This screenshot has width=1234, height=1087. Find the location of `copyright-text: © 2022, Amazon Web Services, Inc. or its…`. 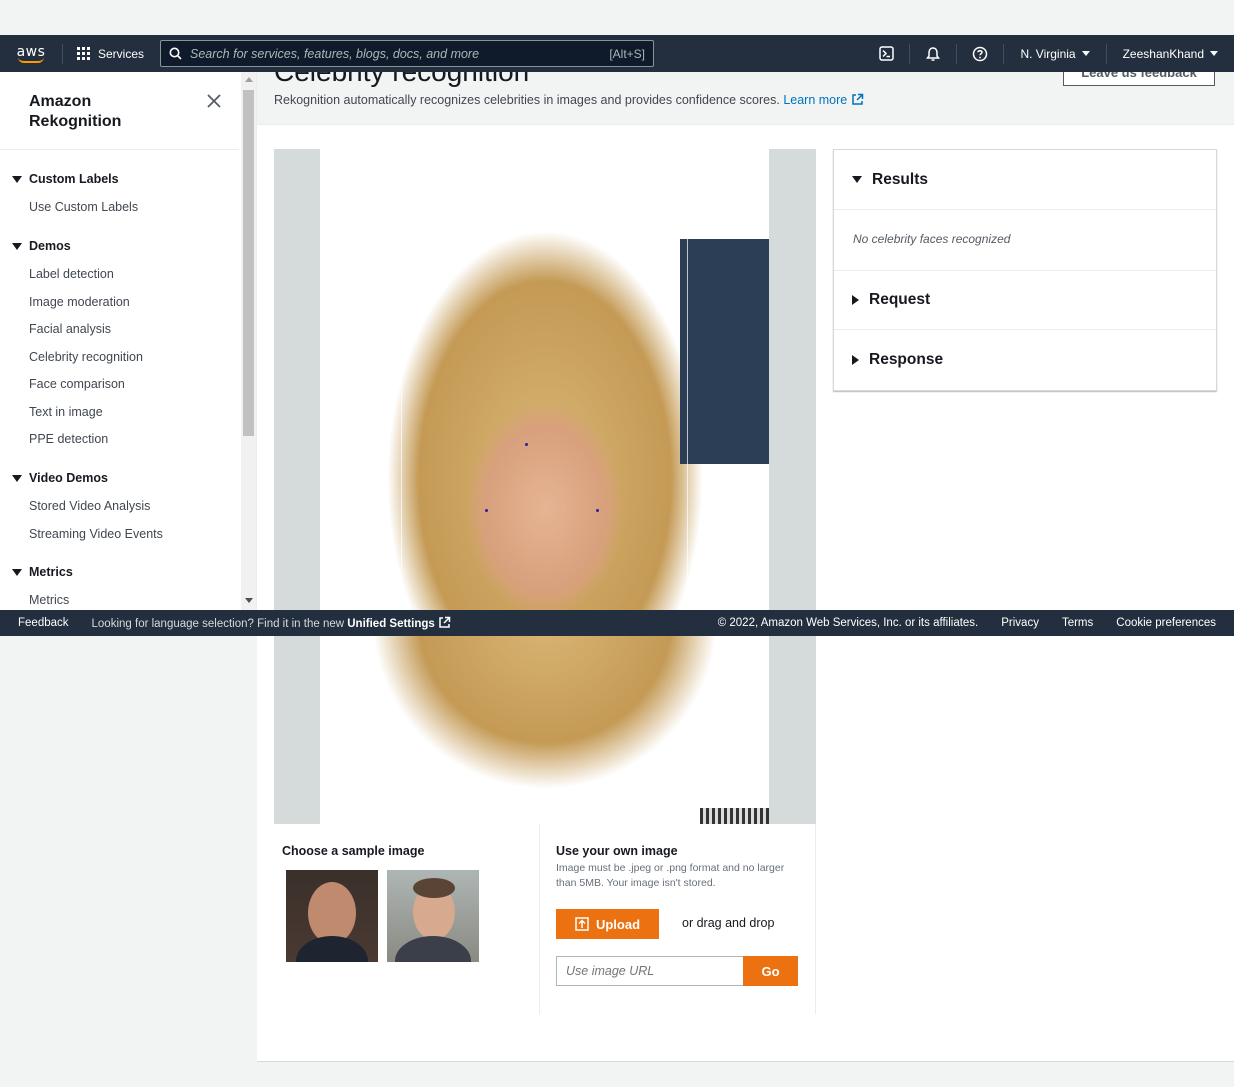

copyright-text: © 2022, Amazon Web Services, Inc. or its… is located at coordinates (848, 623).